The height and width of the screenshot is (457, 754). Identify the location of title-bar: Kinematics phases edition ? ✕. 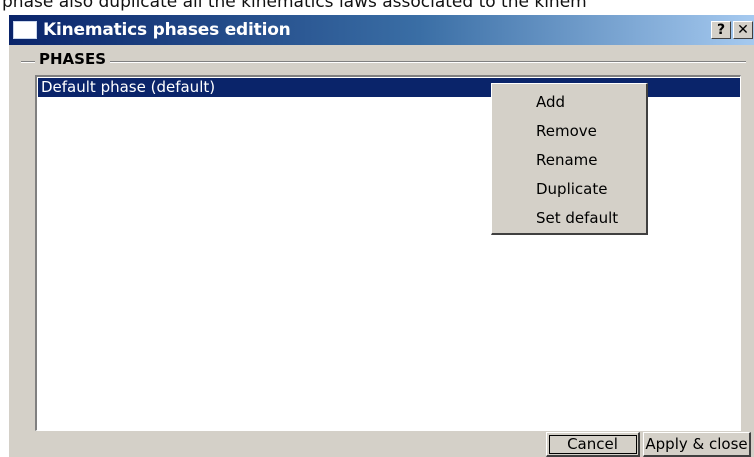
(381, 30).